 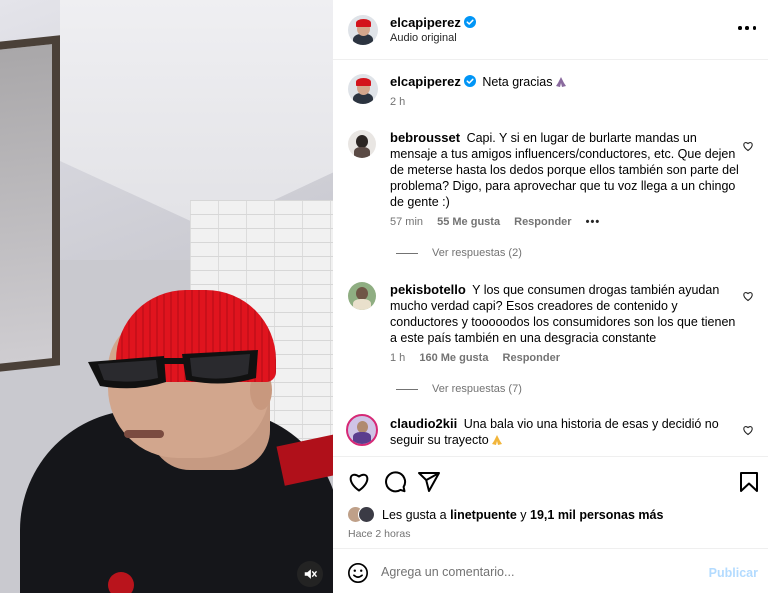 What do you see at coordinates (423, 38) in the screenshot?
I see `audio-link: Audio original` at bounding box center [423, 38].